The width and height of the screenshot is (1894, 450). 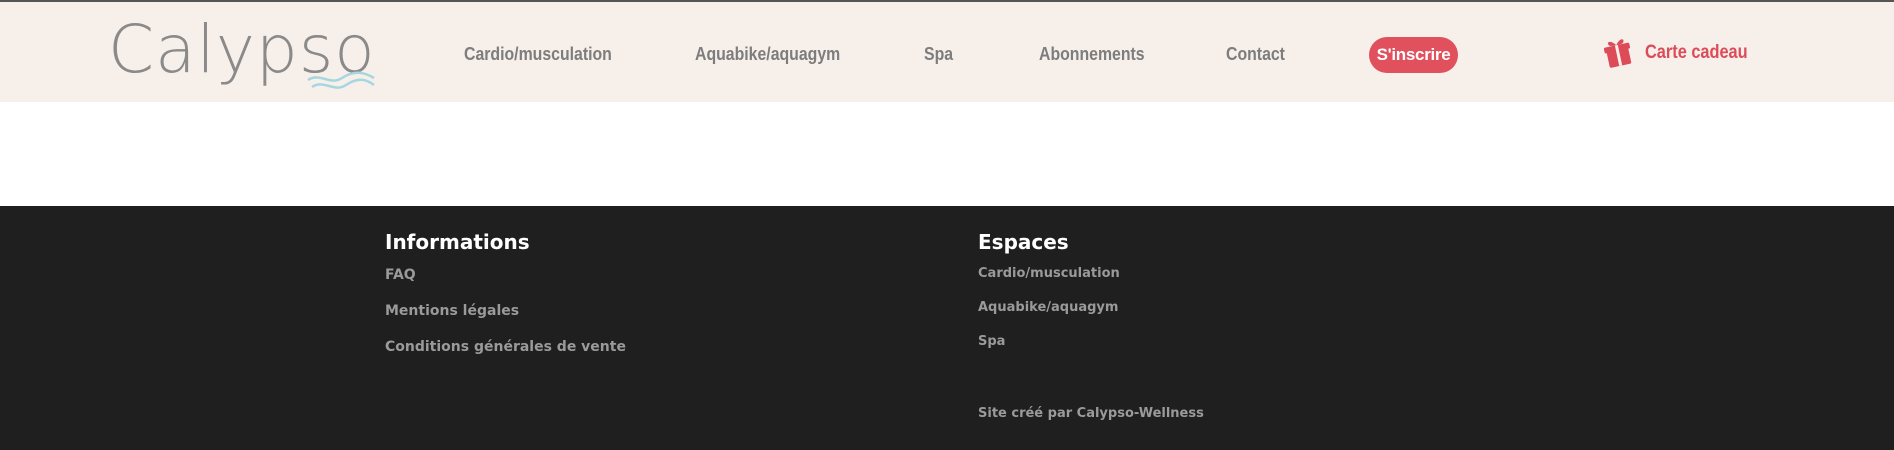 What do you see at coordinates (1049, 274) in the screenshot?
I see `footer-link-cardio-musculation: Cardio/musculation` at bounding box center [1049, 274].